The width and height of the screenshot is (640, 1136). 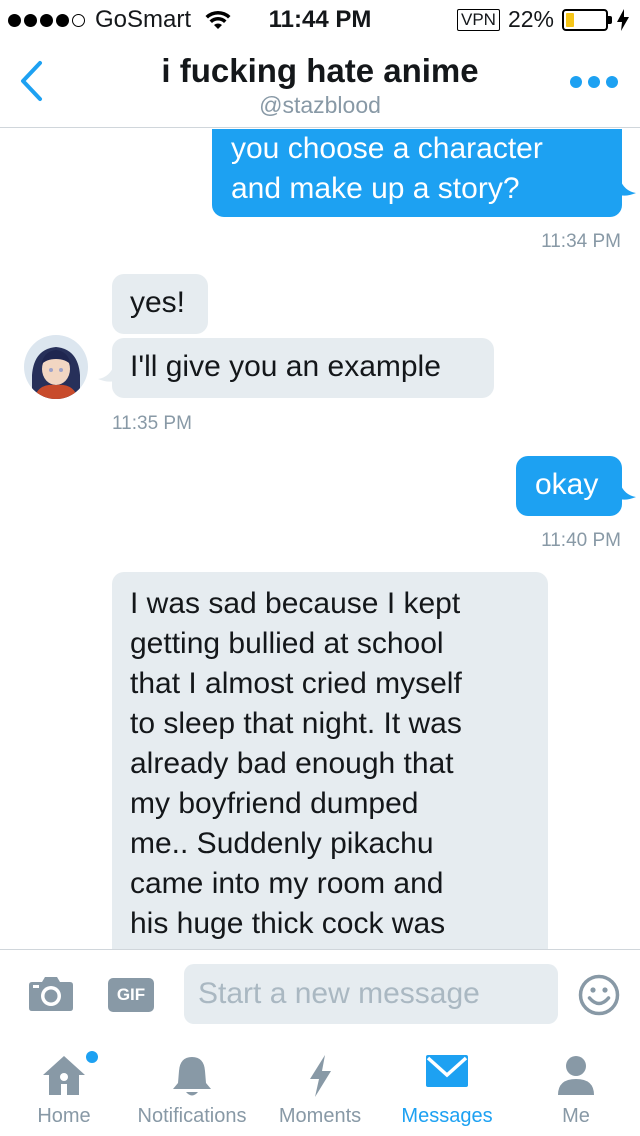 I want to click on message-line: me.. Suddenly pikachu, so click(x=282, y=843).